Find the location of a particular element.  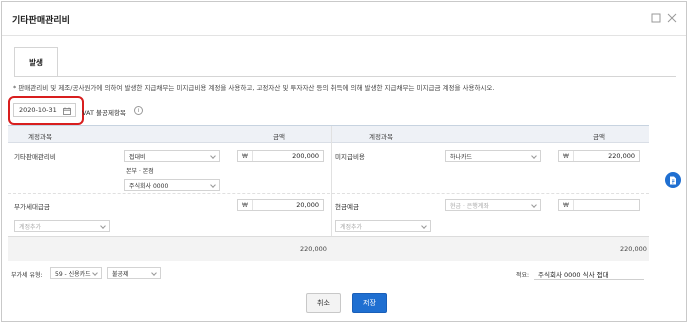

tab-label: 발생 is located at coordinates (36, 62).